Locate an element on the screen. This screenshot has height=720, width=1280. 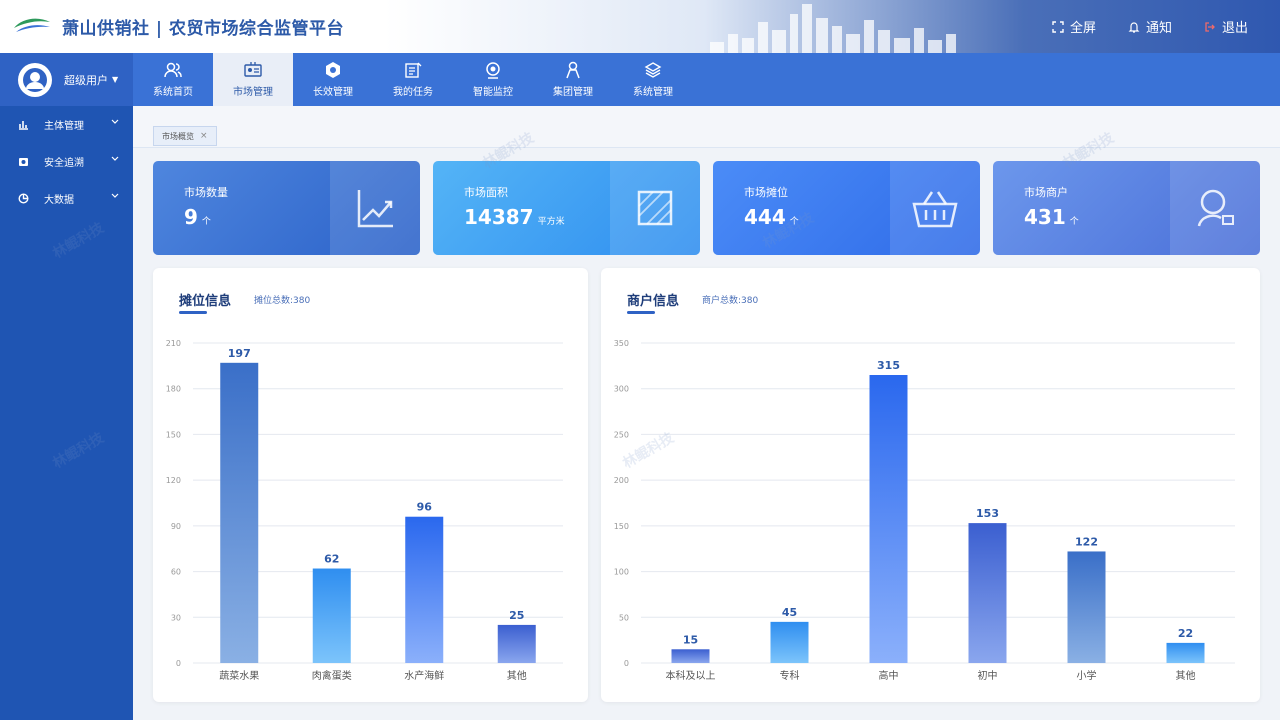
notification-button: 通知 is located at coordinates (1150, 26).